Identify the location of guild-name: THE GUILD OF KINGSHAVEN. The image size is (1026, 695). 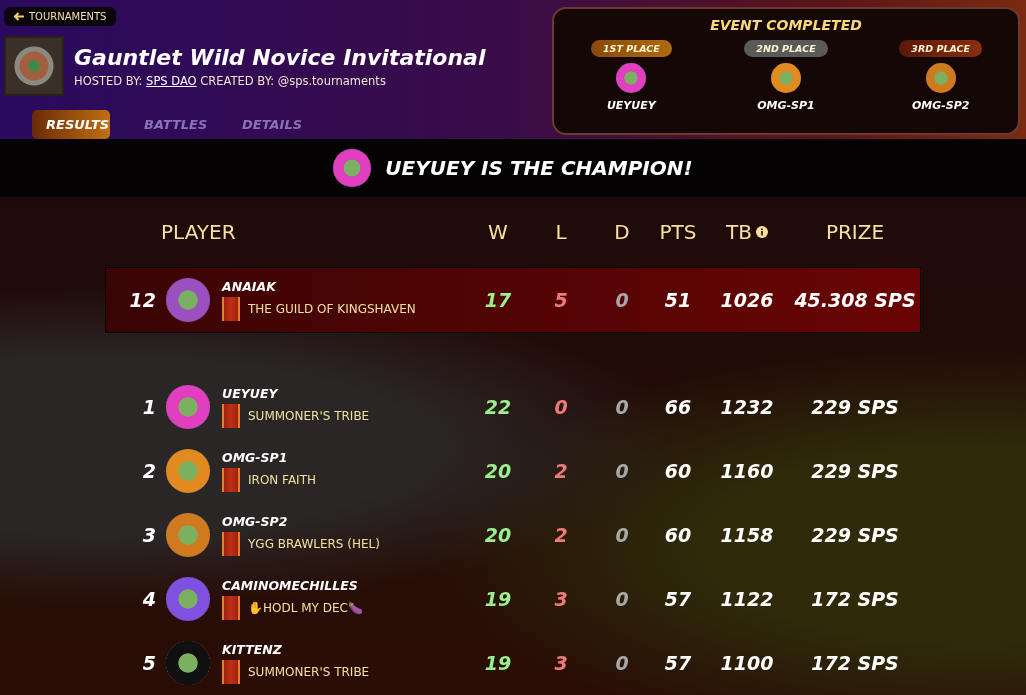
(332, 309).